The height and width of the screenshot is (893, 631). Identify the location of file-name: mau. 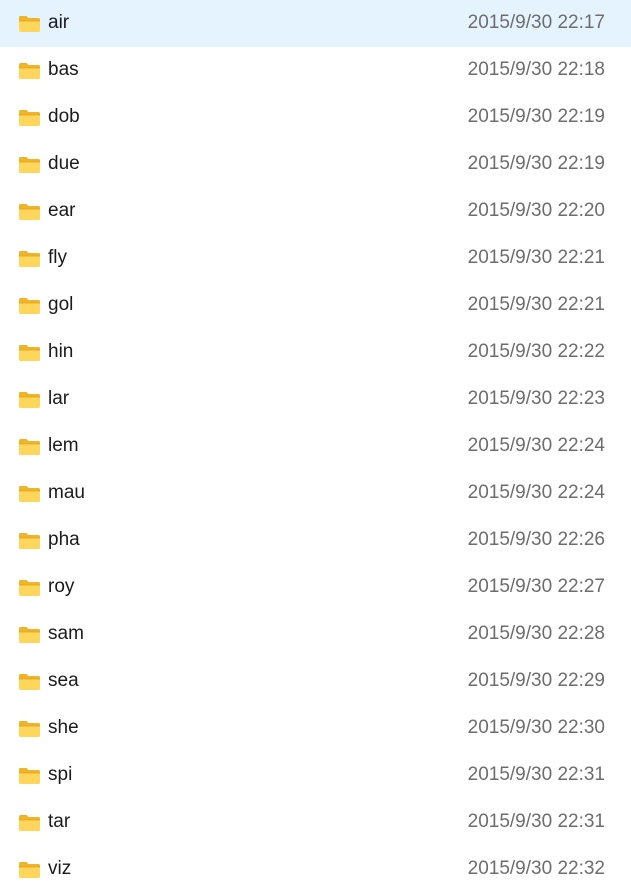
(66, 492).